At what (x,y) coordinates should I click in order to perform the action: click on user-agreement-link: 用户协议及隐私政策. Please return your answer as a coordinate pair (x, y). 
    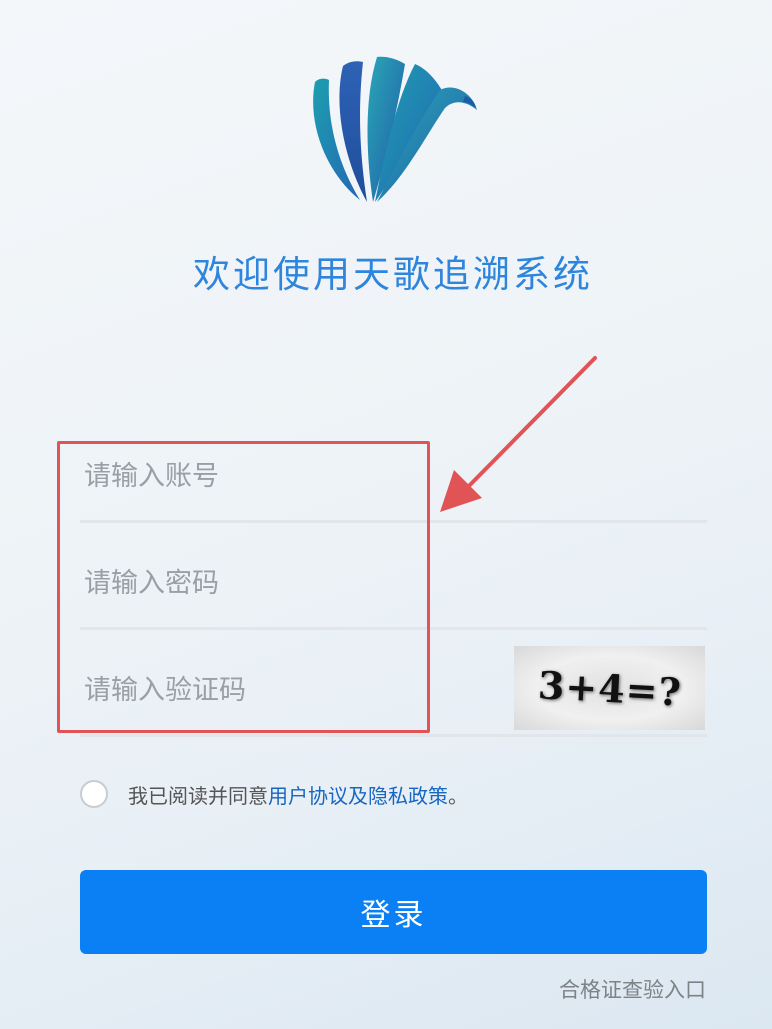
    Looking at the image, I should click on (358, 794).